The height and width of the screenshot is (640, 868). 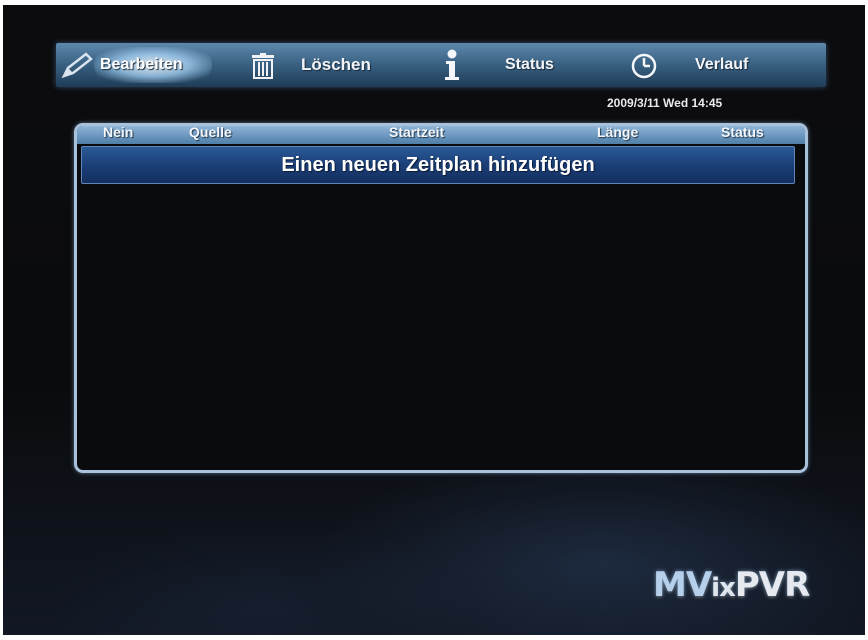 What do you see at coordinates (644, 68) in the screenshot?
I see `clock-icon` at bounding box center [644, 68].